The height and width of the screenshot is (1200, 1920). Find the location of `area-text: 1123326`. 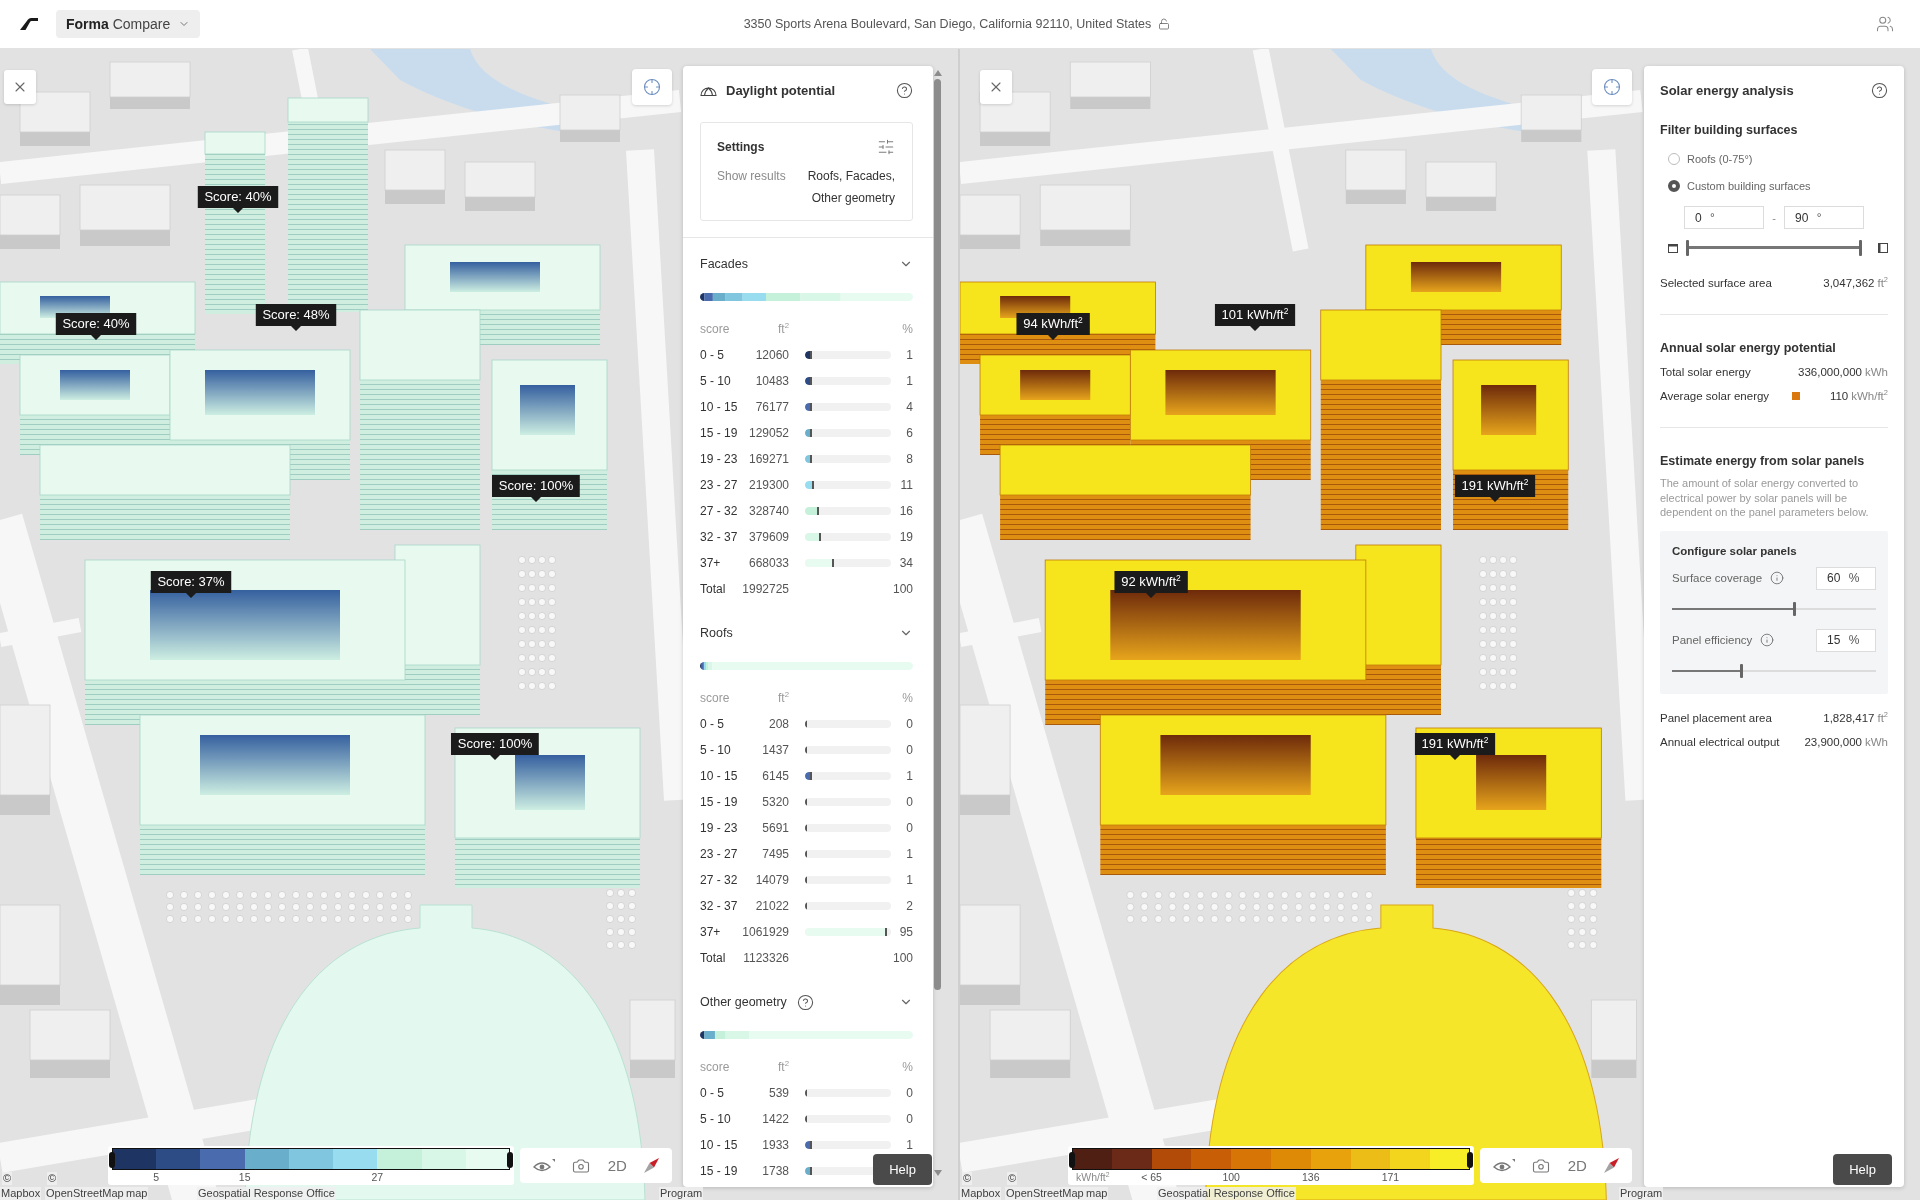

area-text: 1123326 is located at coordinates (766, 958).